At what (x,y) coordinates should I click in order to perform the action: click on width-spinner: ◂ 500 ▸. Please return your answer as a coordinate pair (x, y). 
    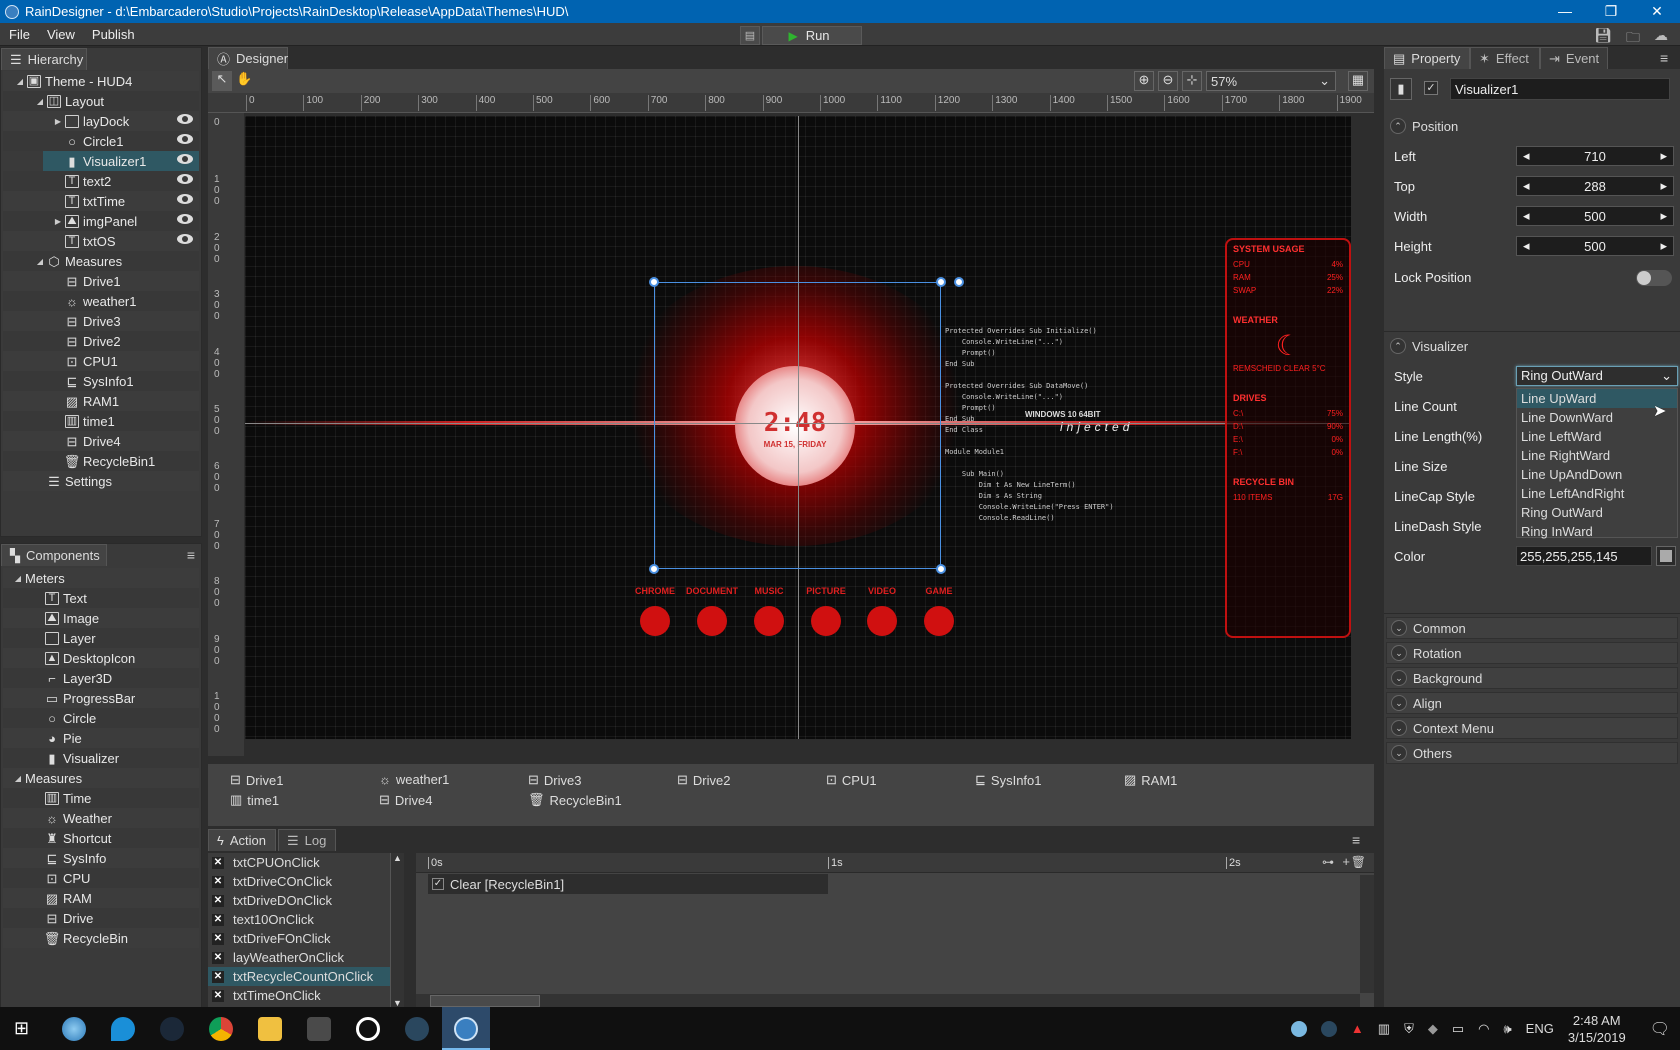
    Looking at the image, I should click on (1595, 216).